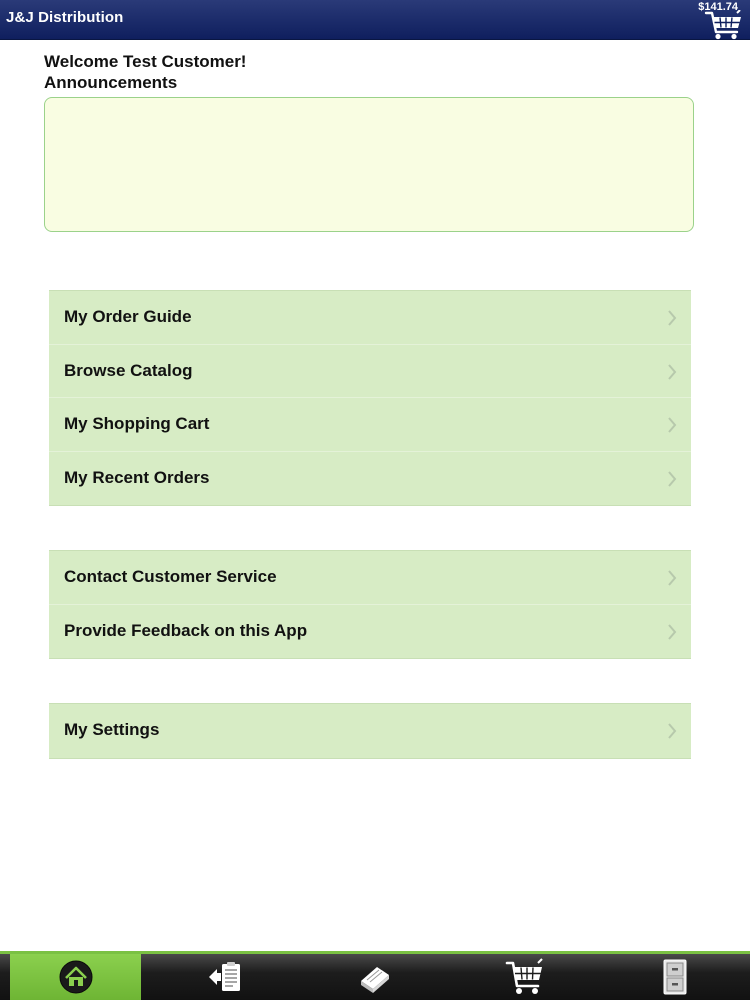 The image size is (750, 1000). Describe the element at coordinates (369, 164) in the screenshot. I see `announcements-box` at that location.